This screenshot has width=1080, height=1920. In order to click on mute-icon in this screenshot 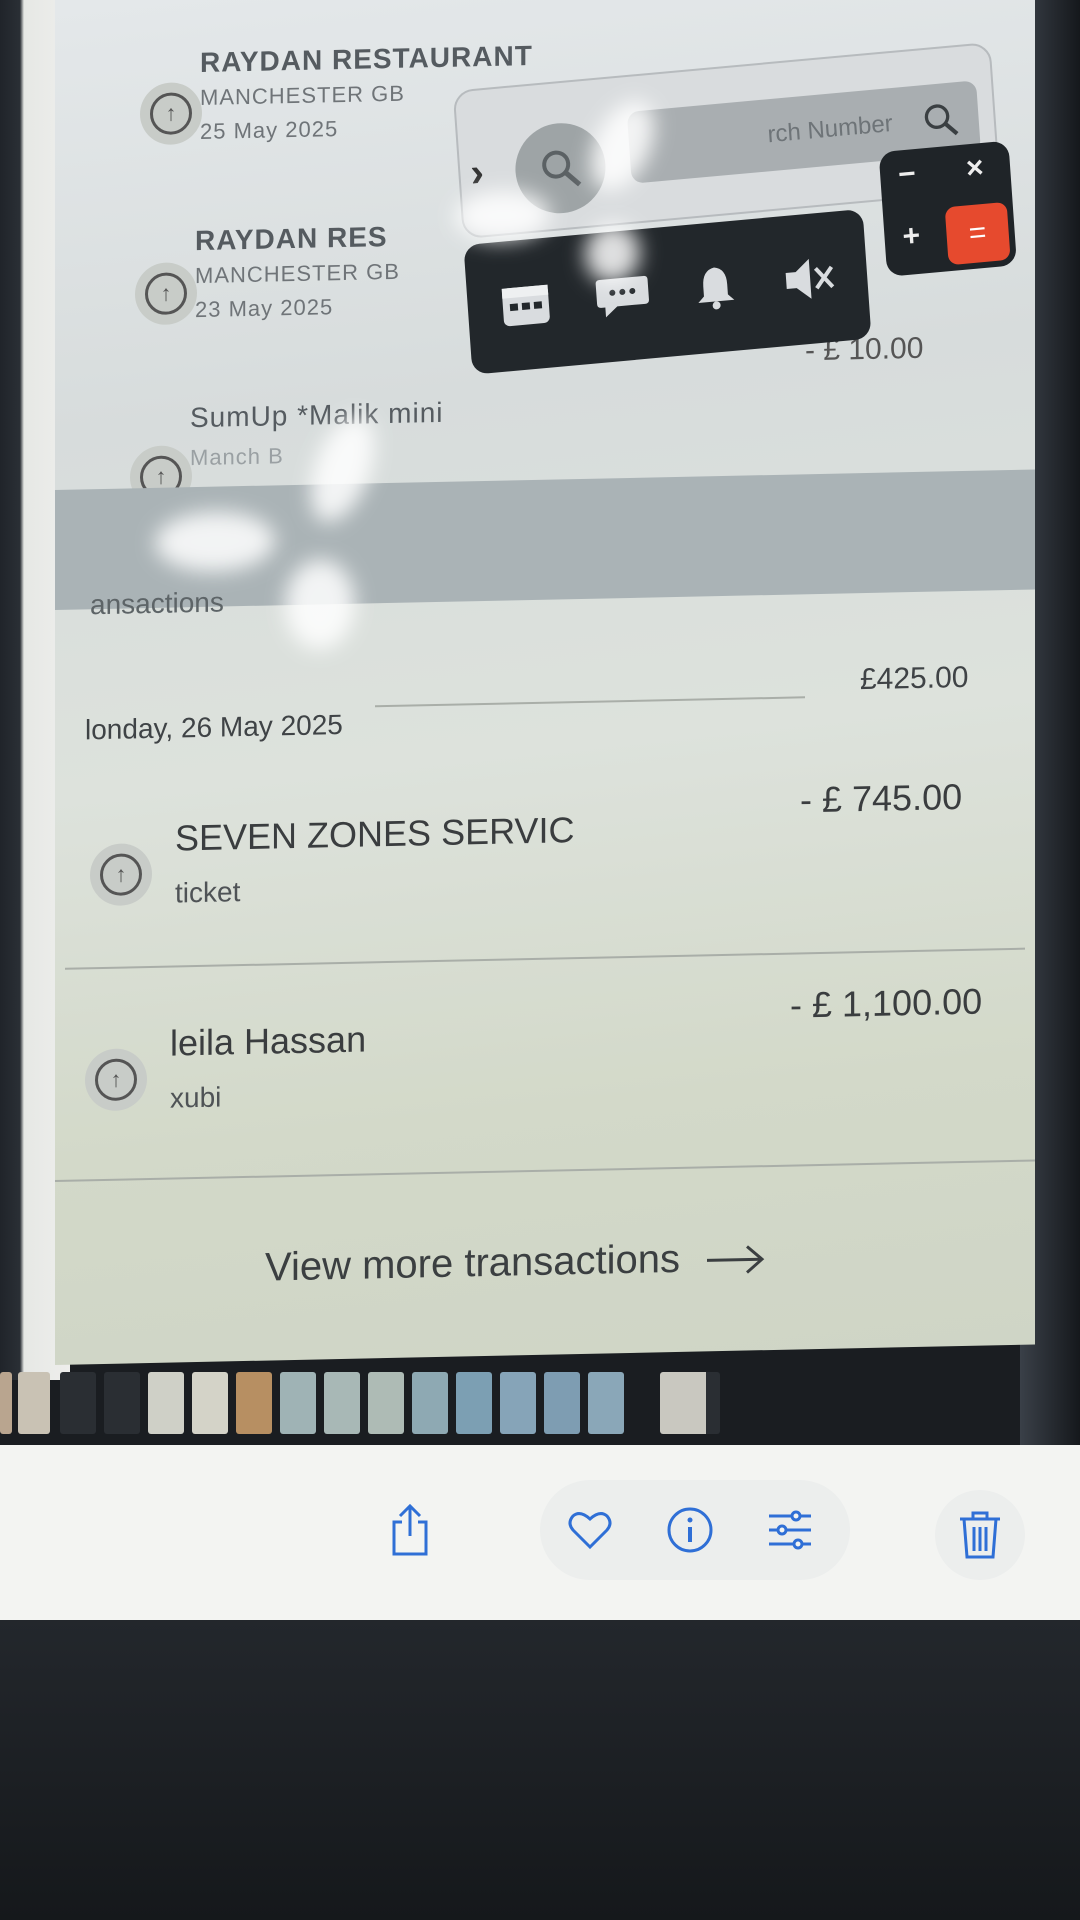, I will do `click(807, 279)`.